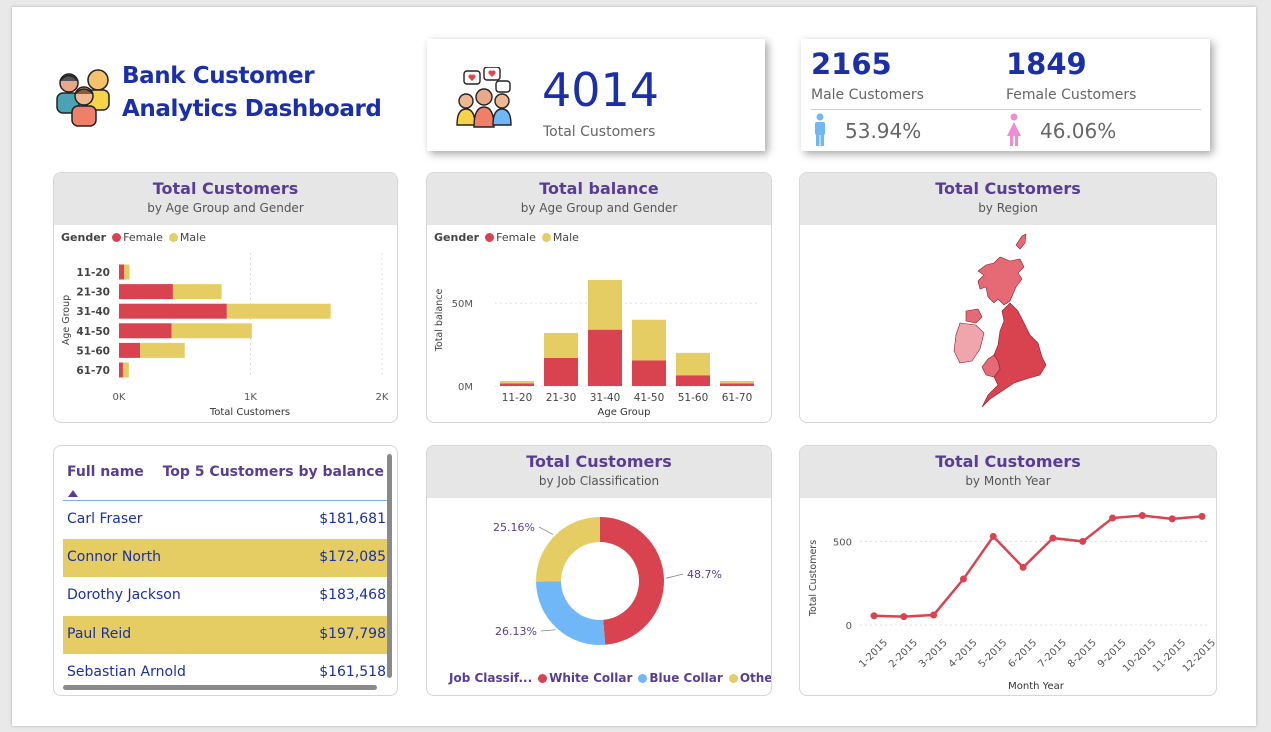  Describe the element at coordinates (516, 237) in the screenshot. I see `legend-female: Female` at that location.